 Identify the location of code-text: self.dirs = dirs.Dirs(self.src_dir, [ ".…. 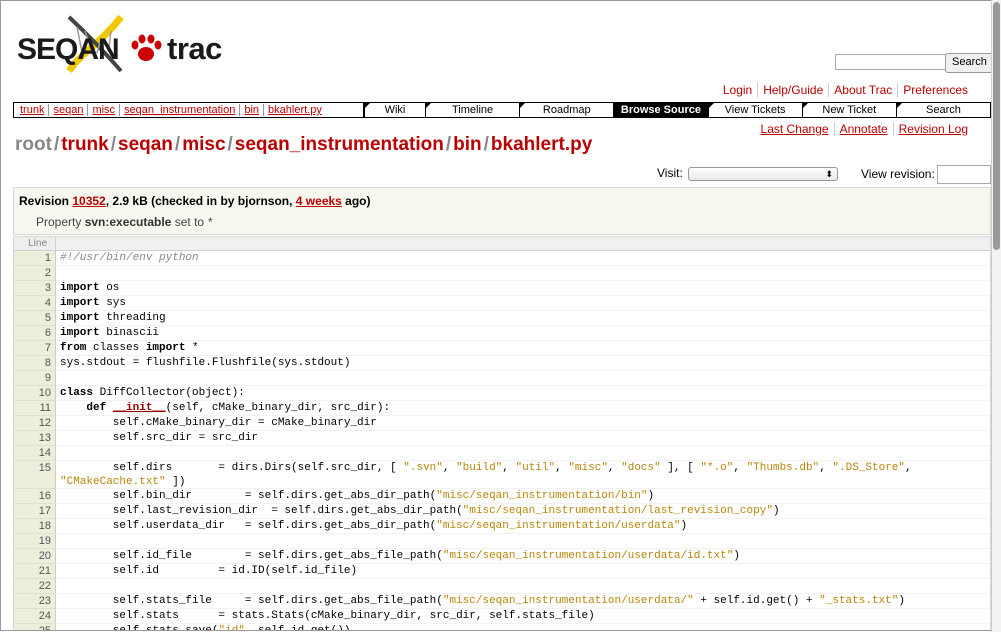
(523, 475).